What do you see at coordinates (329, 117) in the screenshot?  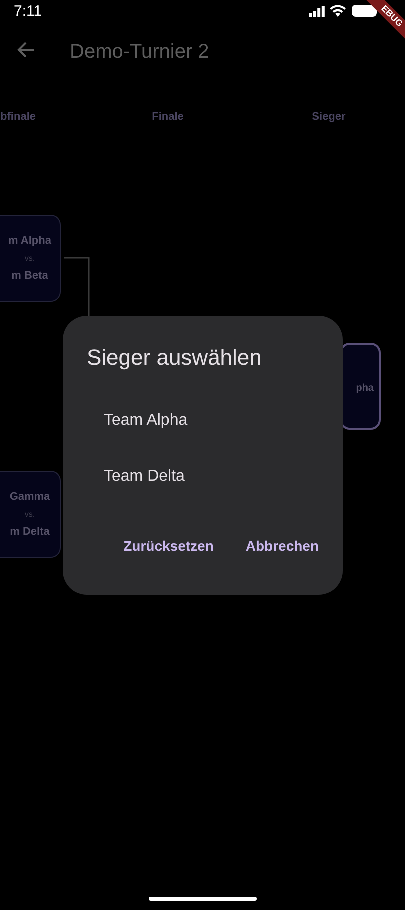 I see `round-label: Sieger` at bounding box center [329, 117].